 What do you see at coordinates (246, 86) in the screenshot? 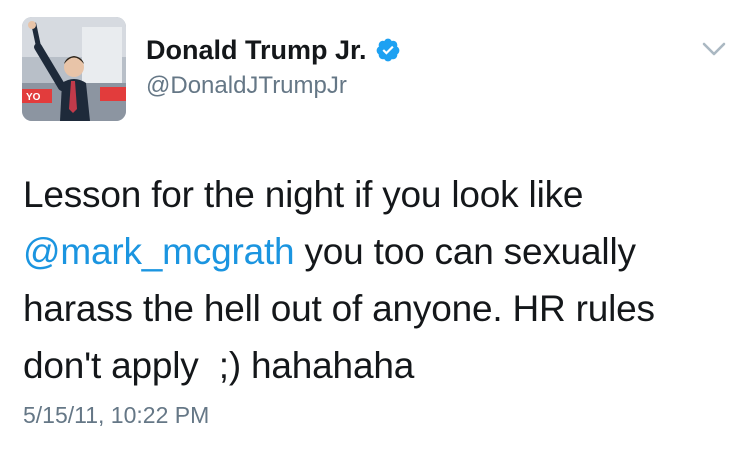
I see `author-handle: @DonaldJTrumpJr` at bounding box center [246, 86].